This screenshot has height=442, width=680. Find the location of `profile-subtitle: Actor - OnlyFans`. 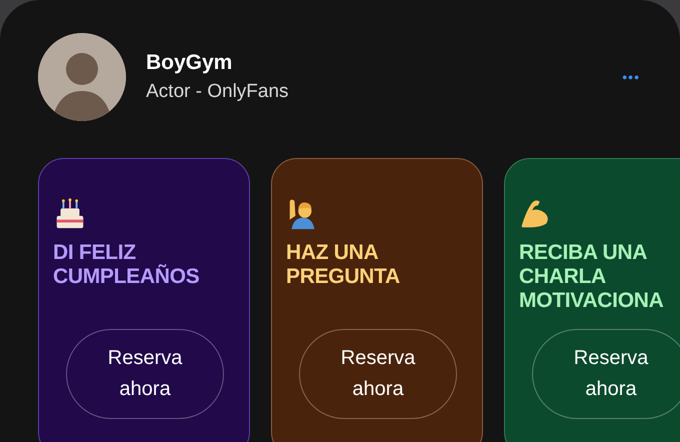

profile-subtitle: Actor - OnlyFans is located at coordinates (218, 92).